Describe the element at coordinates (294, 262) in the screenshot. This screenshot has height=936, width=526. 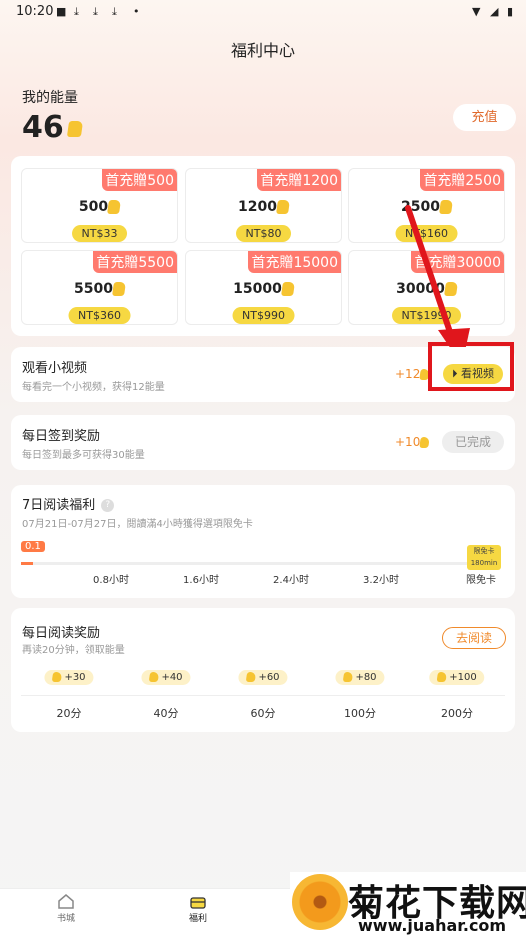
I see `first-charge-badge: 首充贈15000` at that location.